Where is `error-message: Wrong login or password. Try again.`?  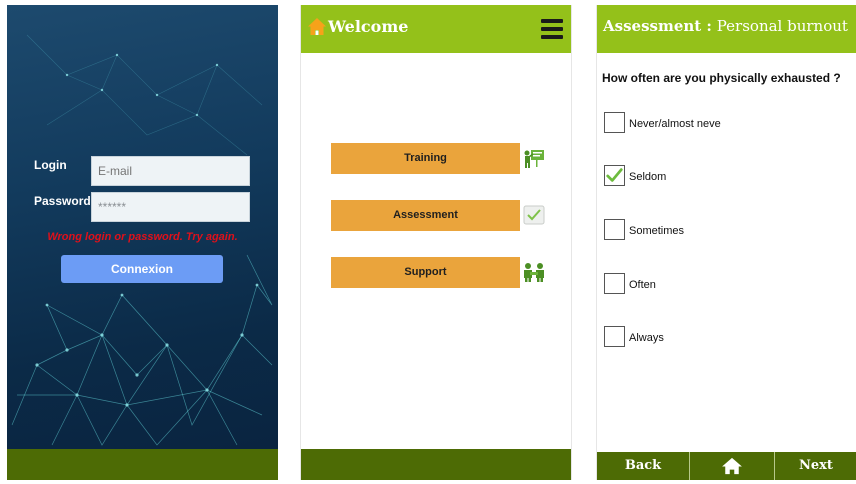 error-message: Wrong login or password. Try again. is located at coordinates (142, 237).